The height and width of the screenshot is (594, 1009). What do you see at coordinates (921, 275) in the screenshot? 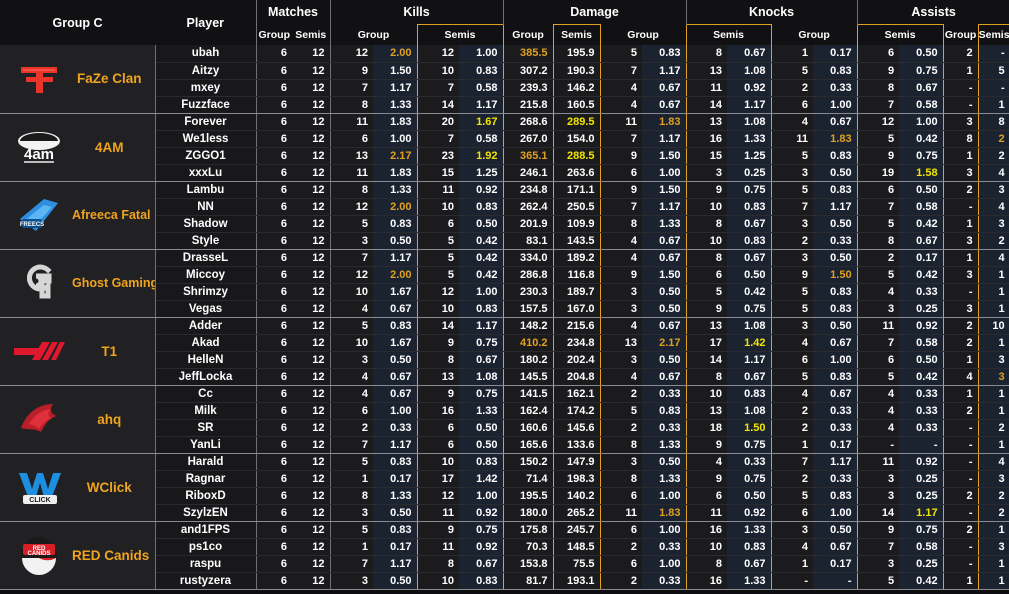
I see `cell-assists-semis-rate: 0.42` at bounding box center [921, 275].